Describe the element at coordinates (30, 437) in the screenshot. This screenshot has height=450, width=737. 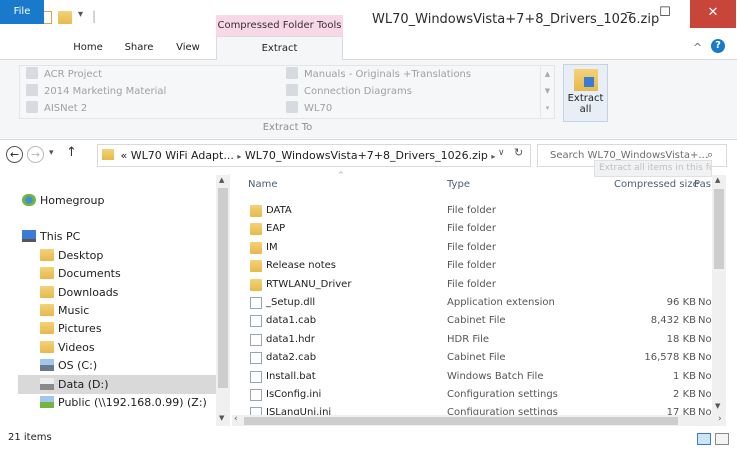
I see `item-count: 21 items` at that location.